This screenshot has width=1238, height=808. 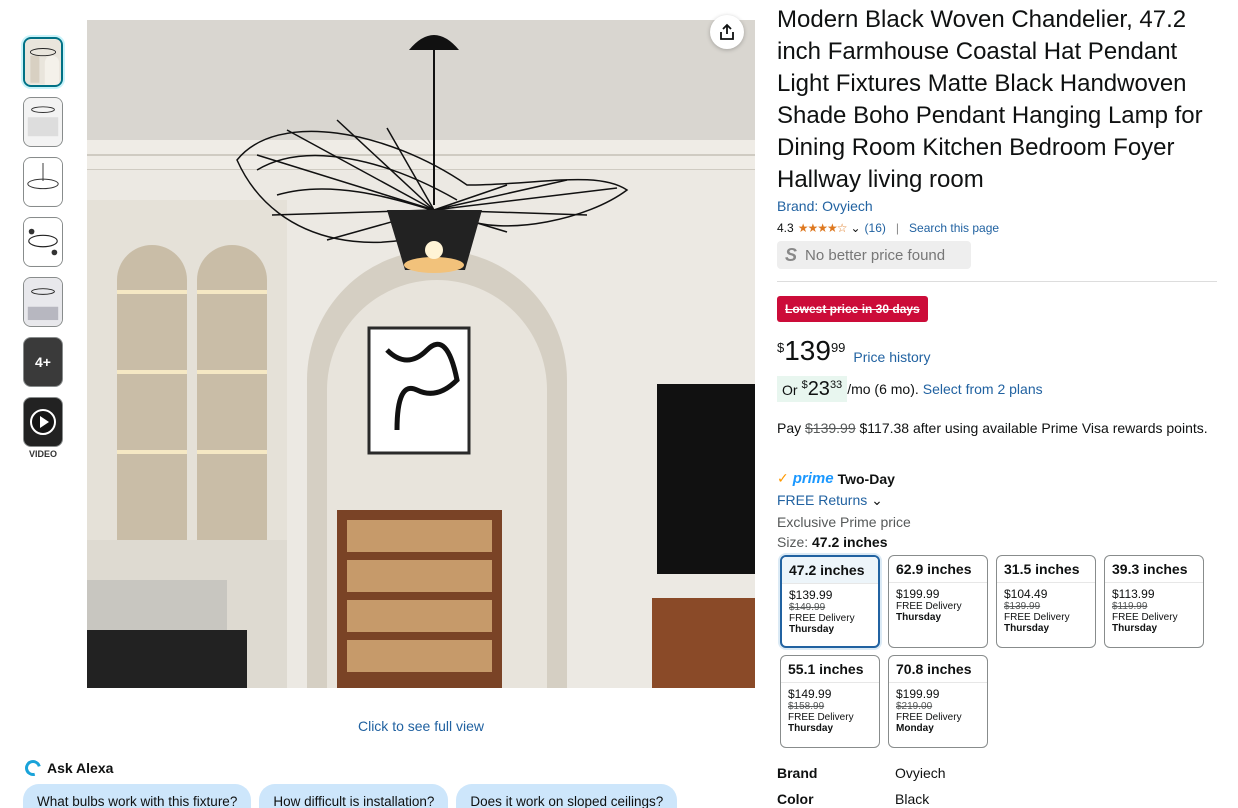 I want to click on alexa-question-chip: How difficult is installation?, so click(x=354, y=796).